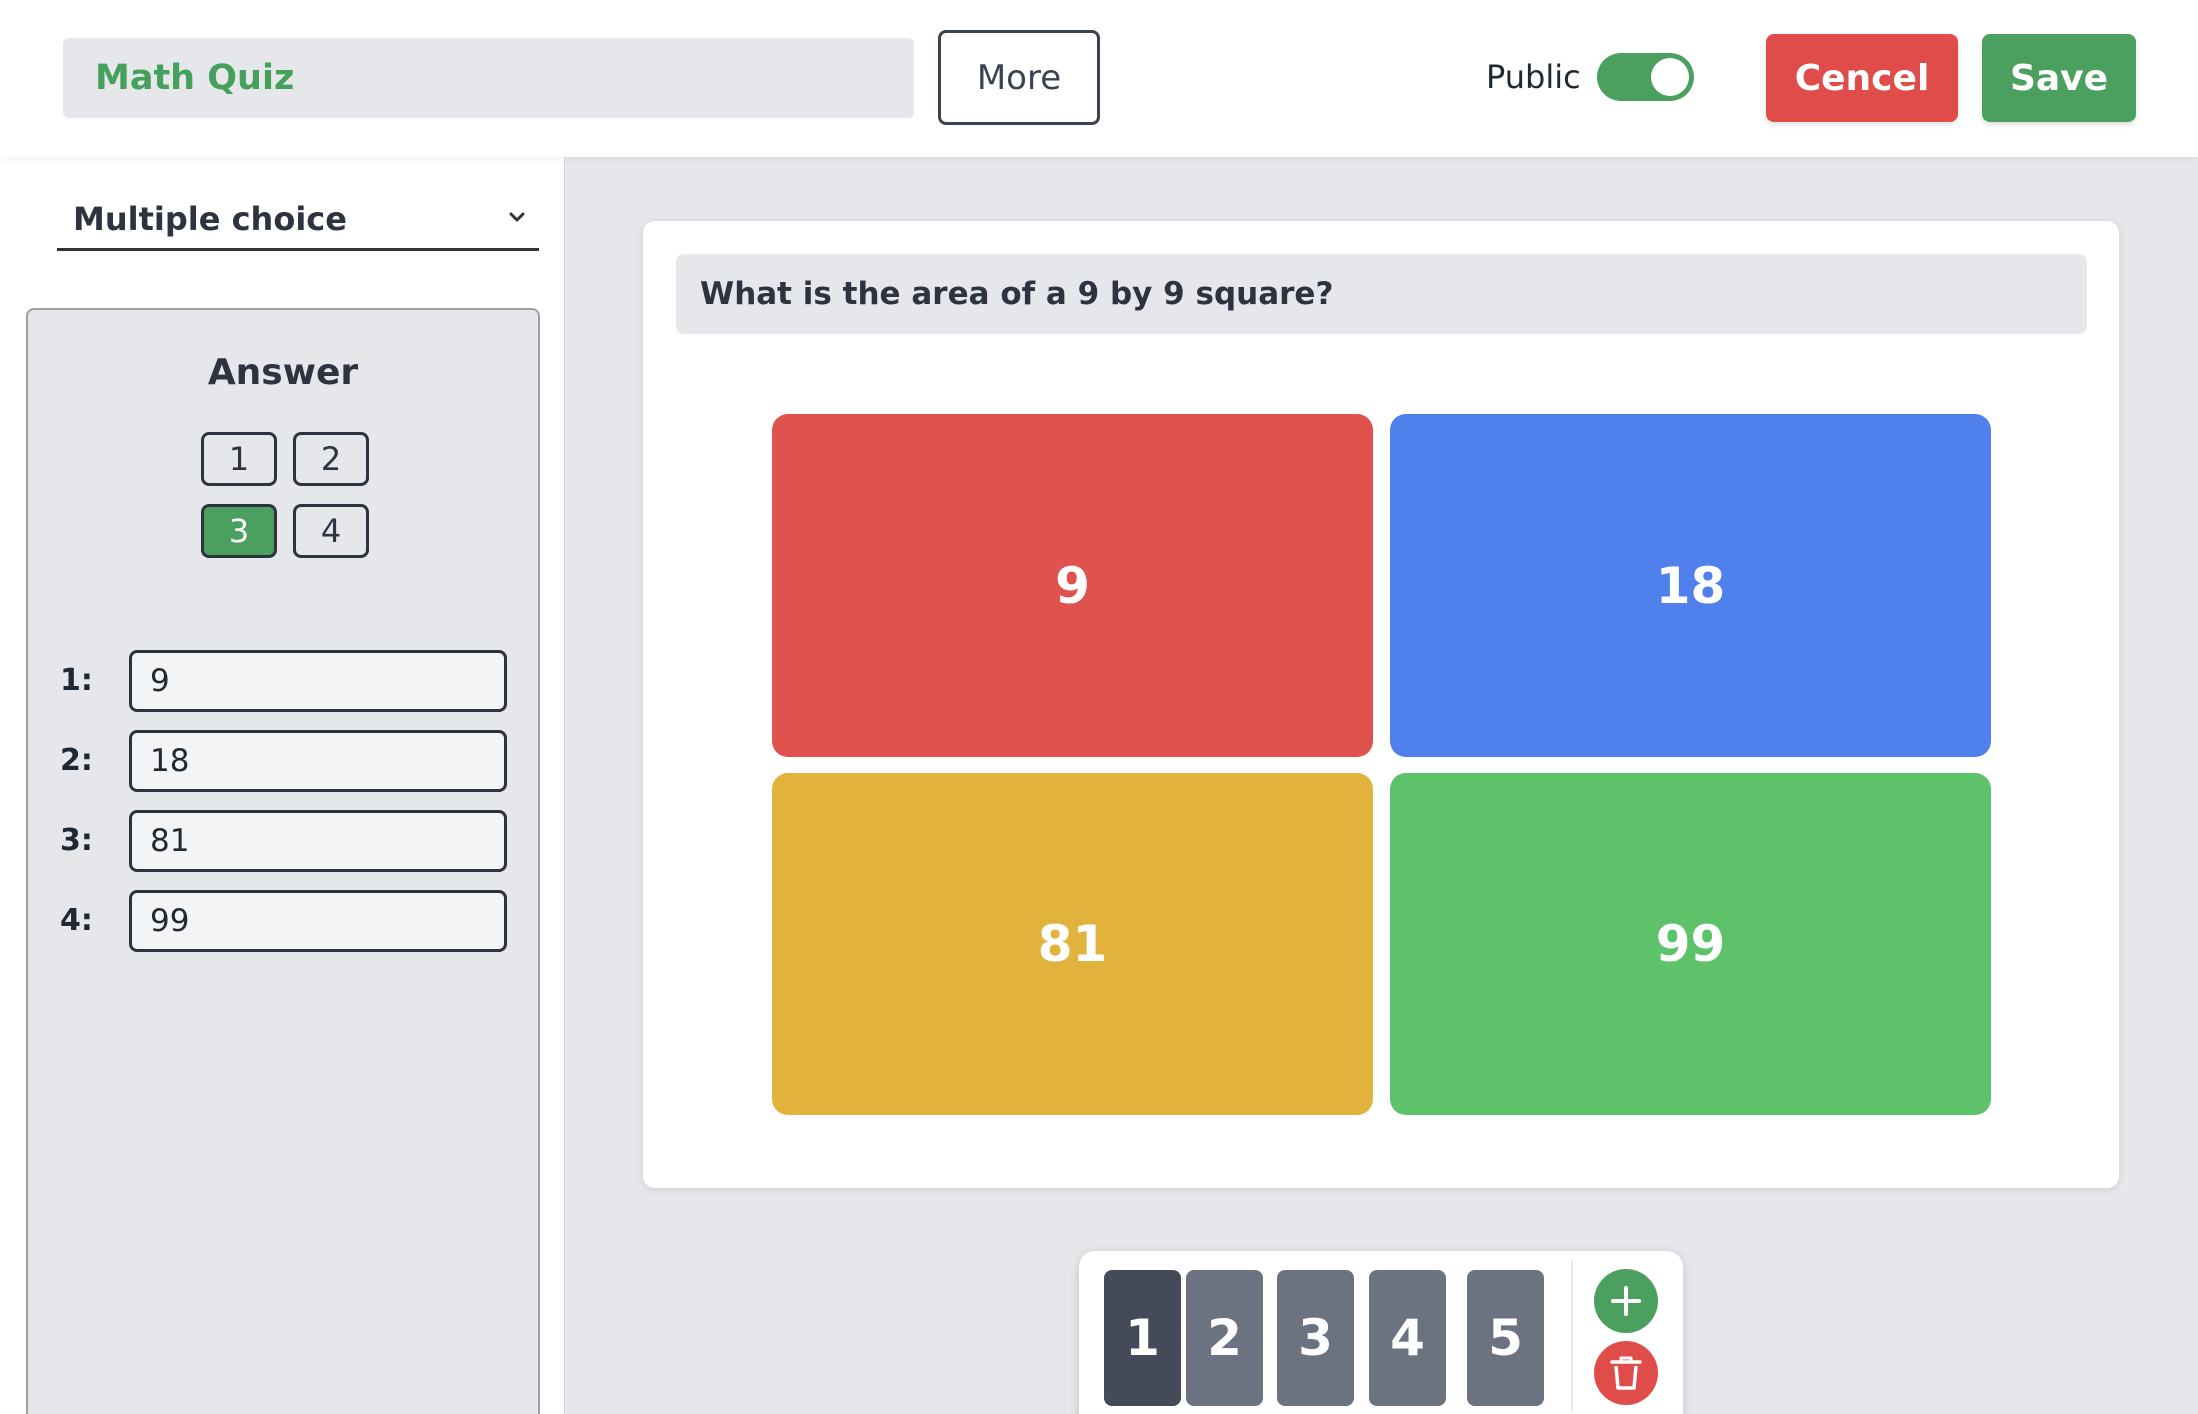  Describe the element at coordinates (1670, 77) in the screenshot. I see `toggle-knob` at that location.